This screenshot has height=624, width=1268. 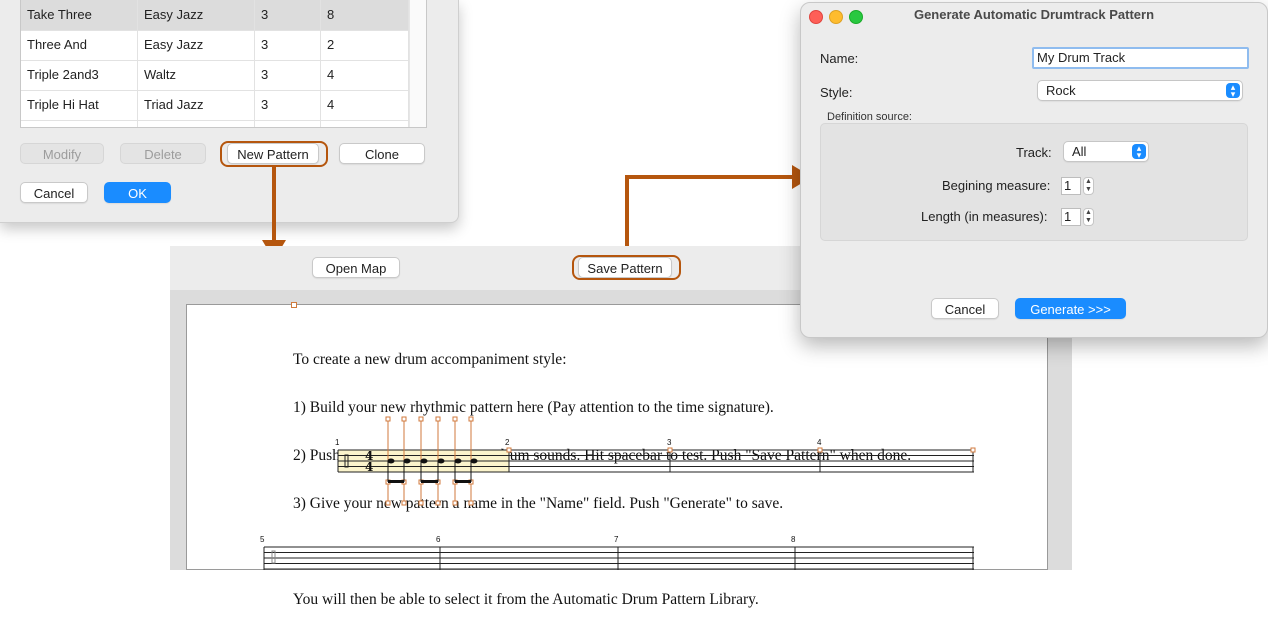 I want to click on style-label: Style:, so click(x=836, y=92).